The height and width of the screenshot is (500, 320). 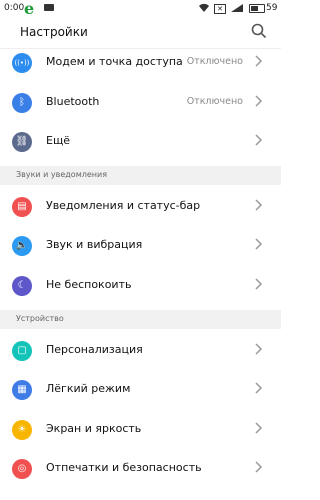 I want to click on settings-row-more: ⛓ Ещё, so click(x=140, y=142).